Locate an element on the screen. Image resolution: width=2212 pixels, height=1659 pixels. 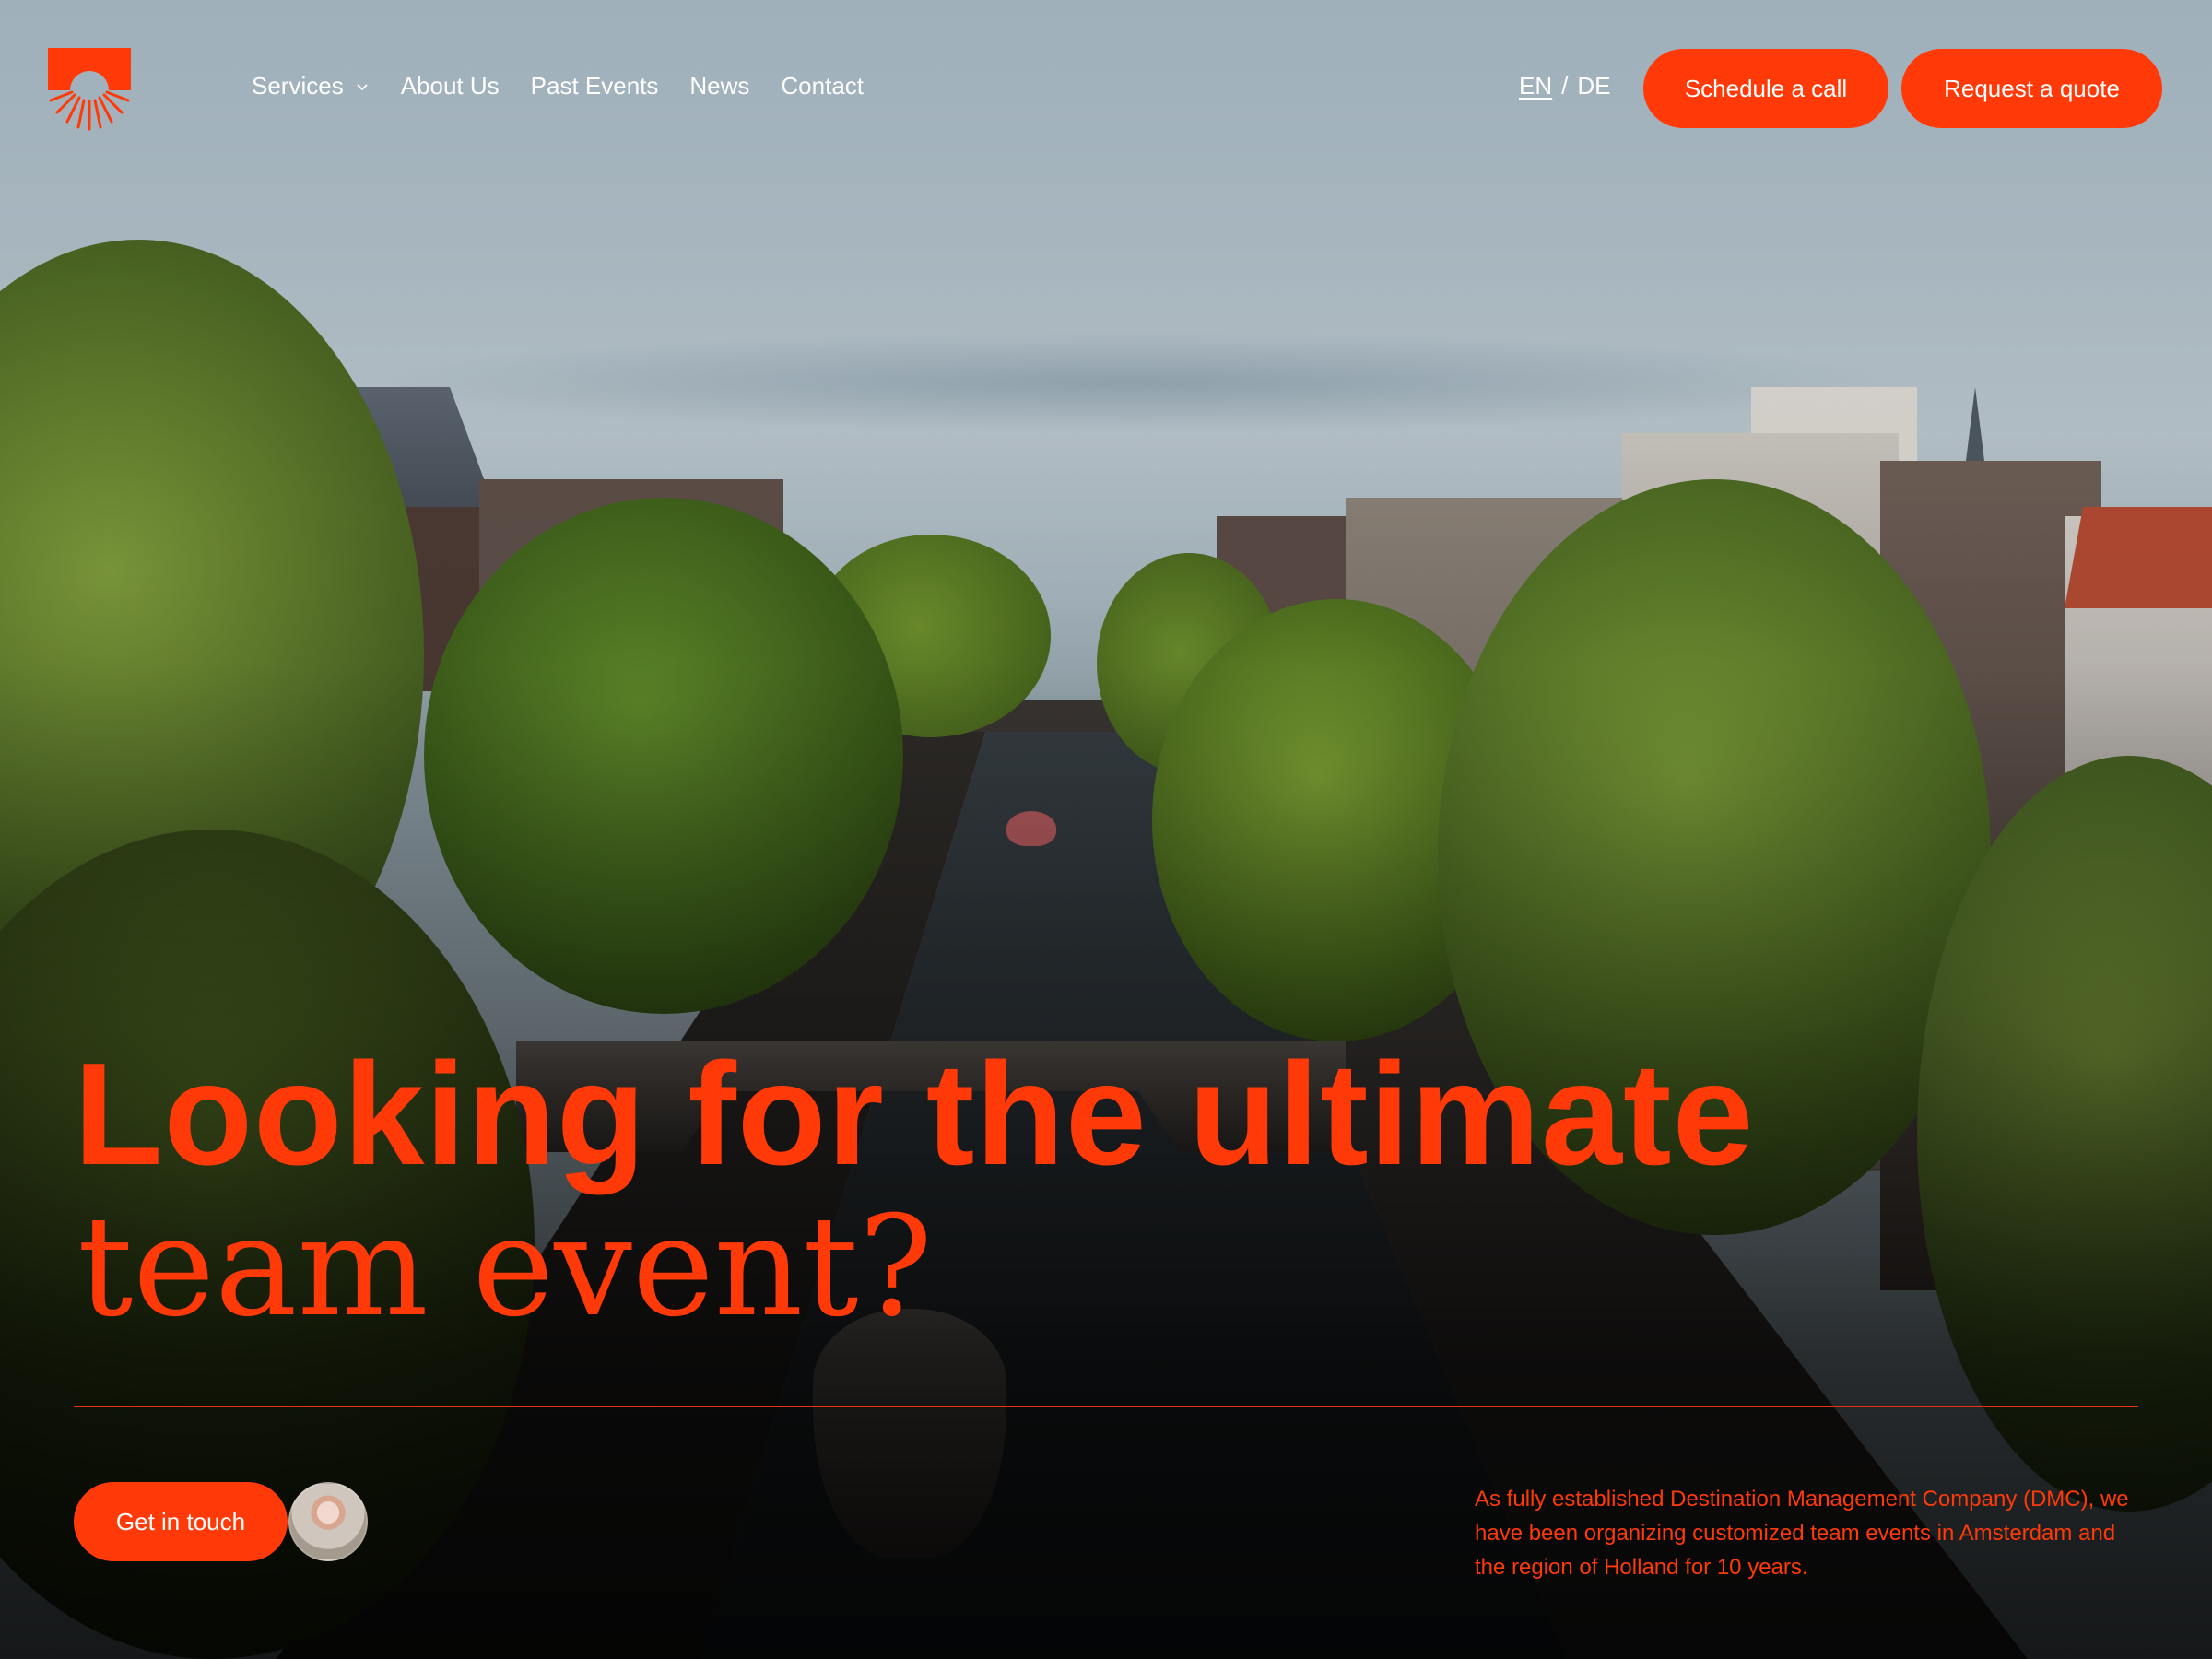
chevron-down-icon is located at coordinates (362, 86).